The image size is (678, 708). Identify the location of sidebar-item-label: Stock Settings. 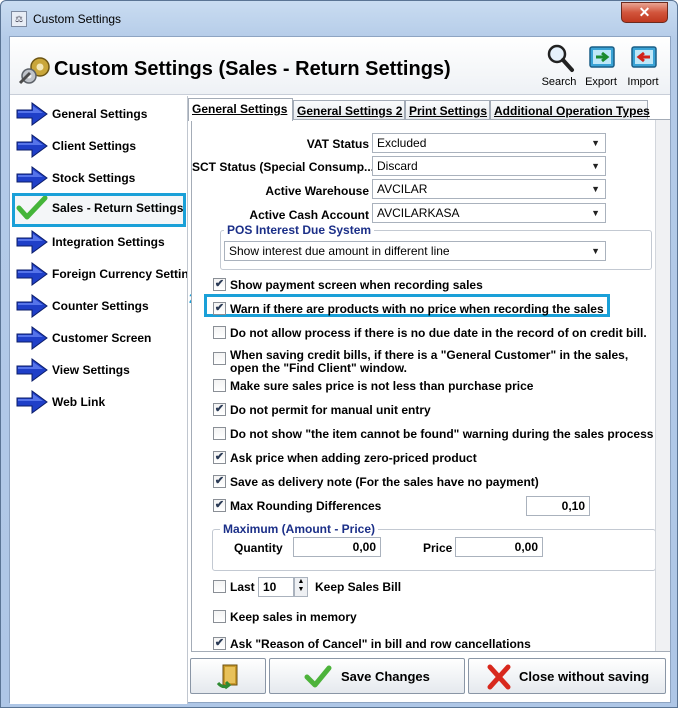
(94, 178).